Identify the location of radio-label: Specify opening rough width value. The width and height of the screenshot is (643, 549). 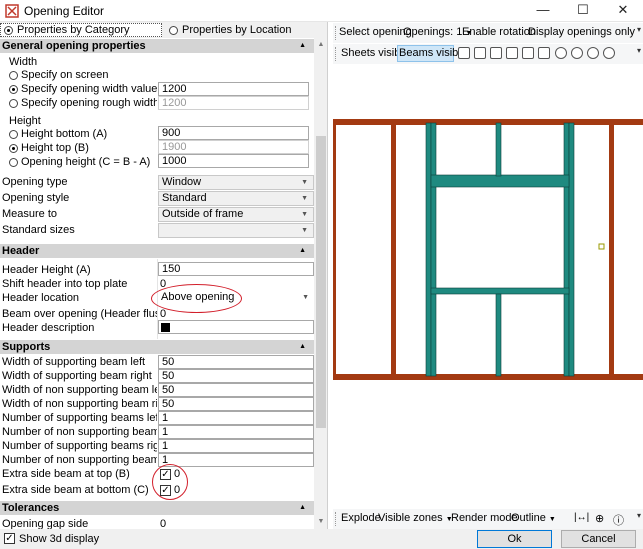
(89, 103).